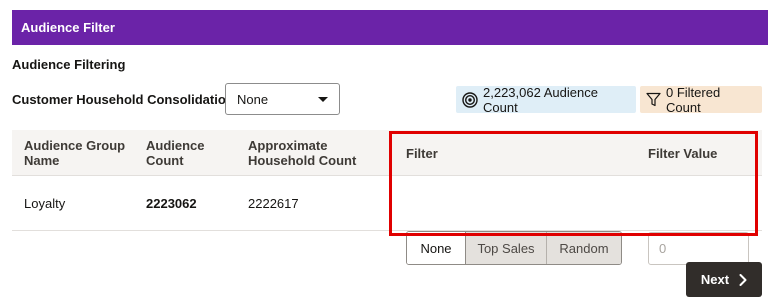  Describe the element at coordinates (422, 153) in the screenshot. I see `column-header-filter: Filter` at that location.